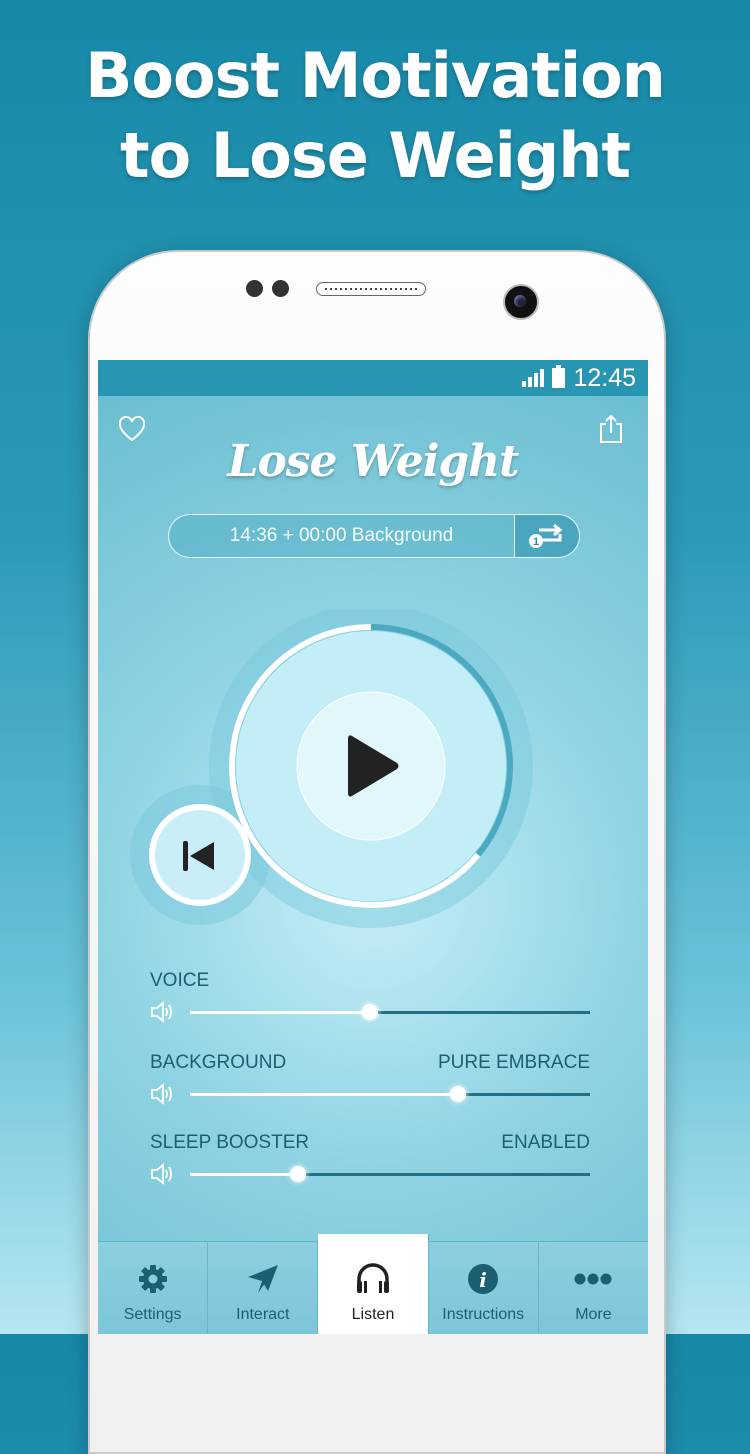 Image resolution: width=750 pixels, height=1454 pixels. Describe the element at coordinates (373, 378) in the screenshot. I see `status-bar: 12:45` at that location.